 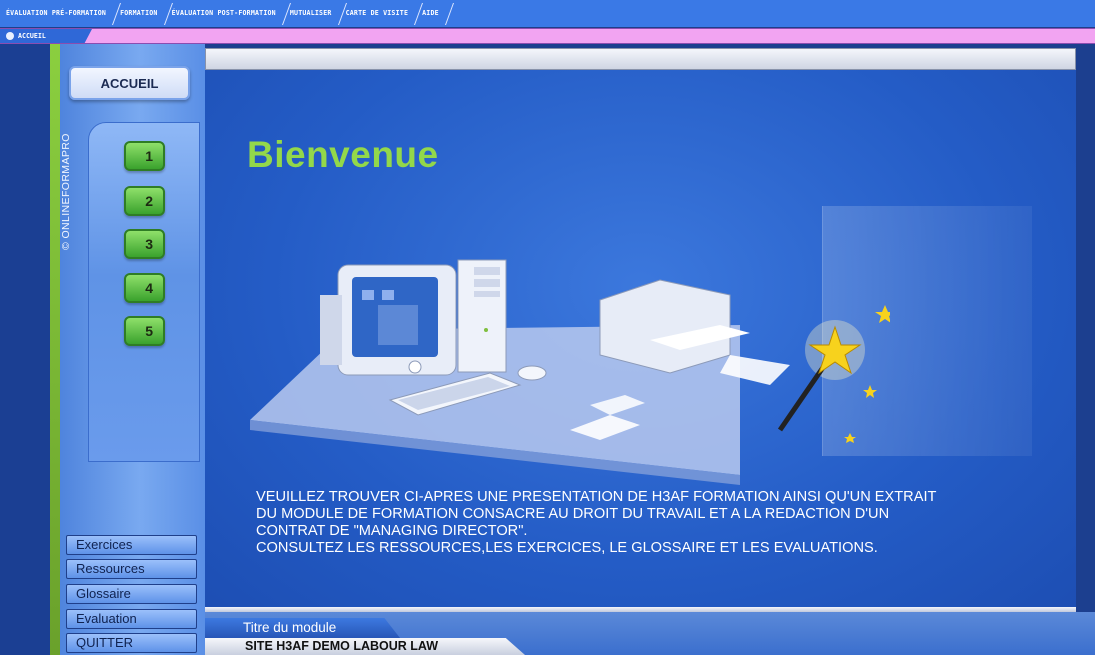 I want to click on site-title-tab: SITE H3AF DEMO LABOUR LAW, so click(x=365, y=646).